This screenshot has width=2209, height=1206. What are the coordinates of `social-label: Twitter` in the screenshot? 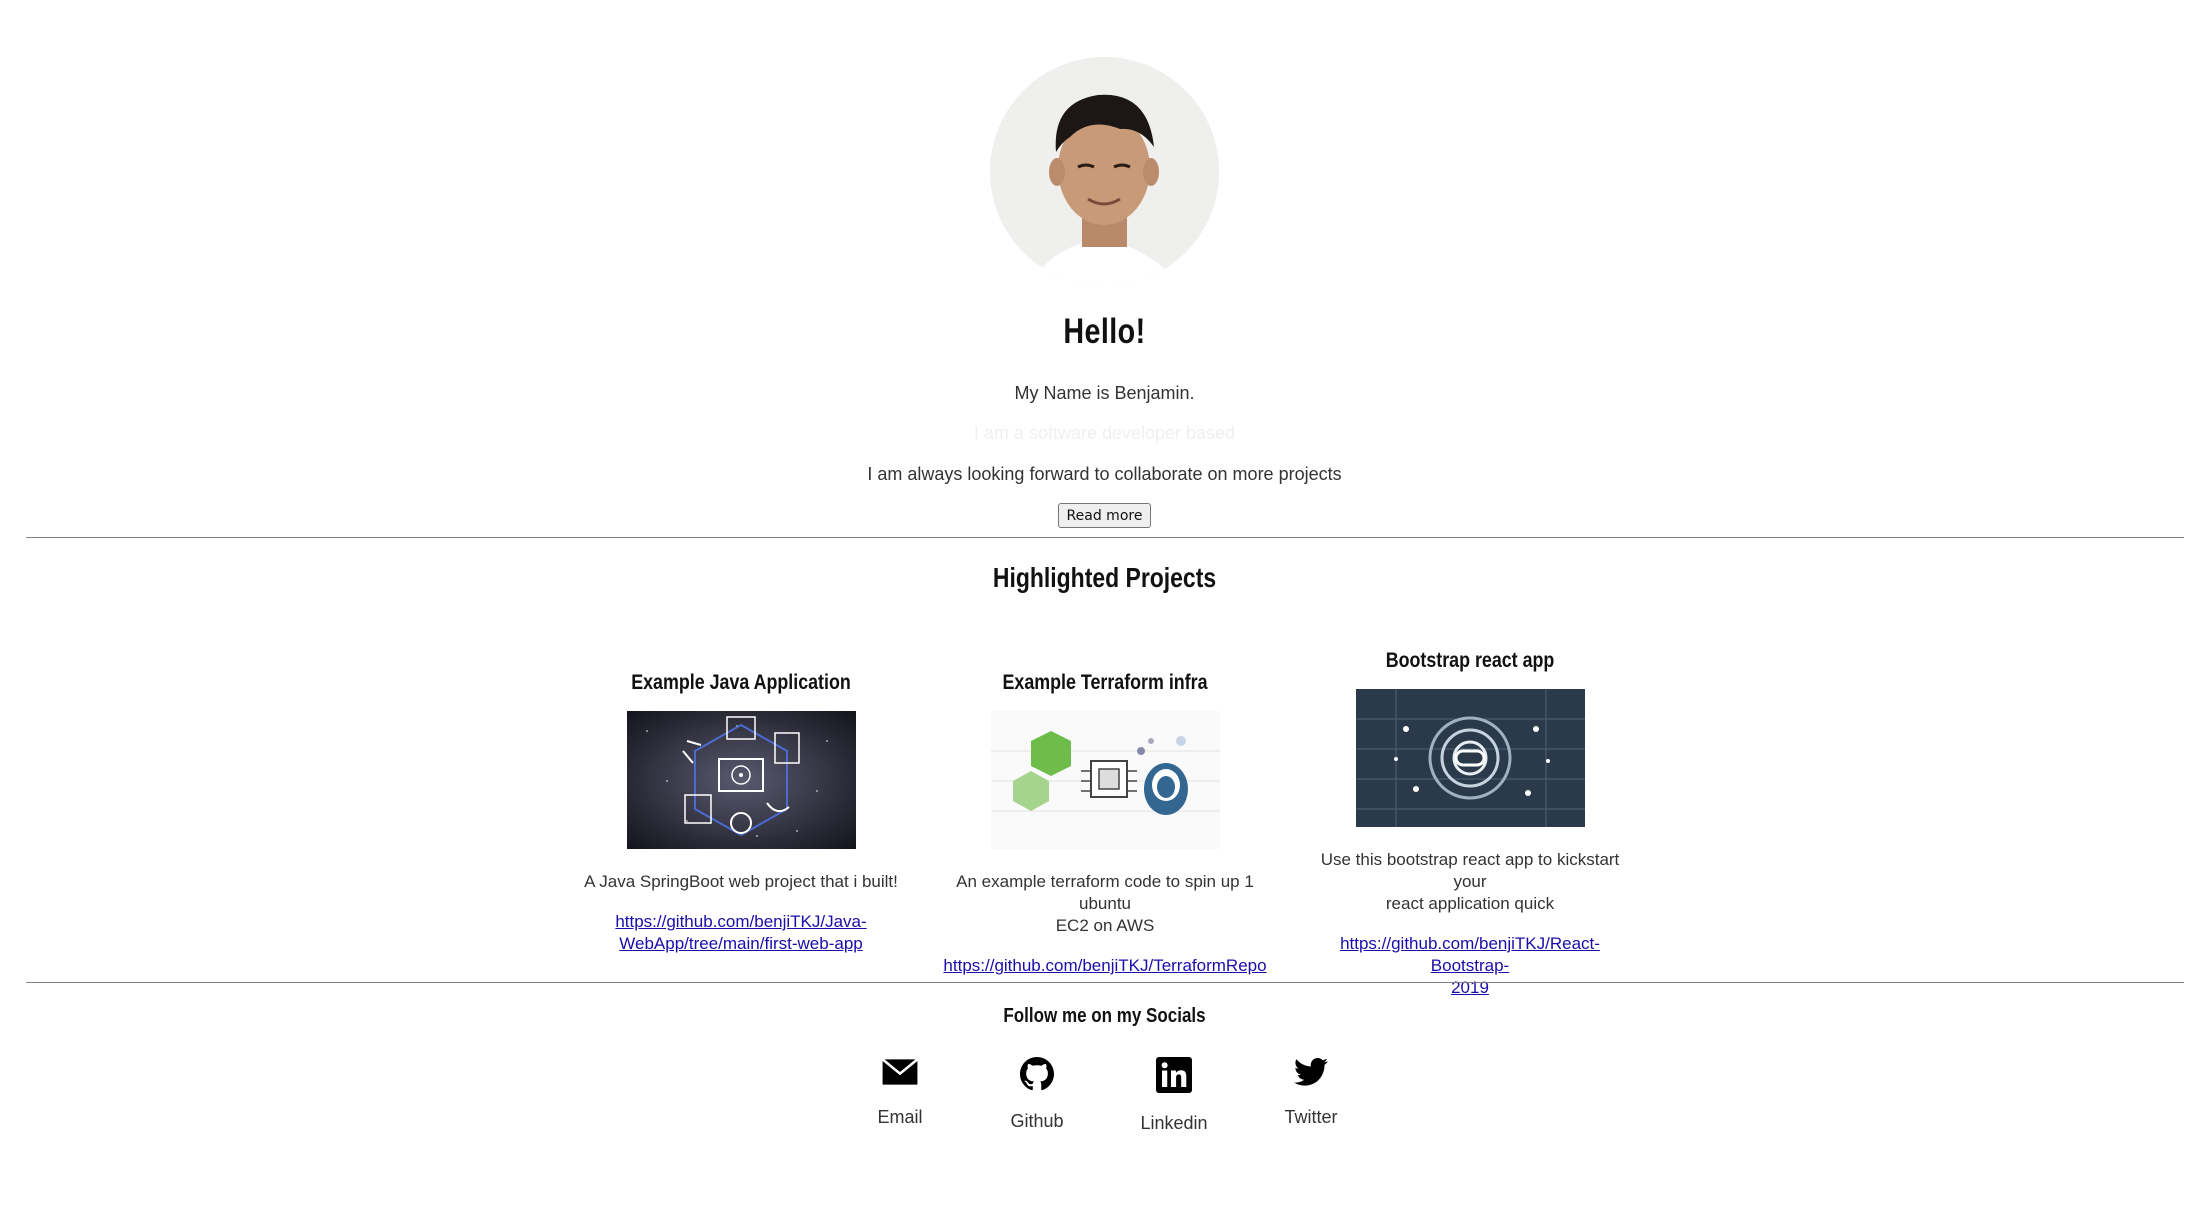 It's located at (1311, 1117).